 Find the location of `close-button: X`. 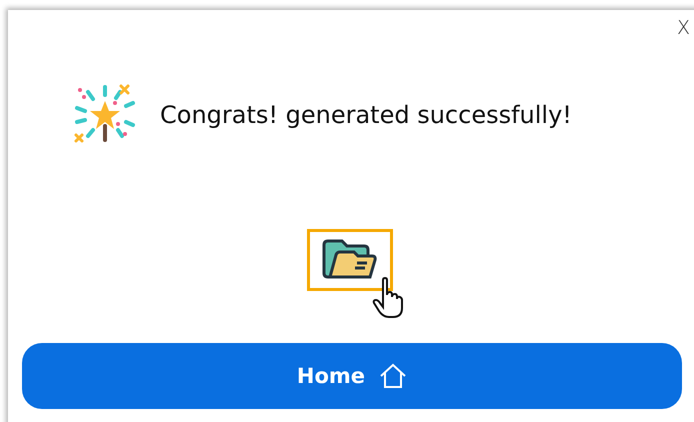

close-button: X is located at coordinates (683, 28).